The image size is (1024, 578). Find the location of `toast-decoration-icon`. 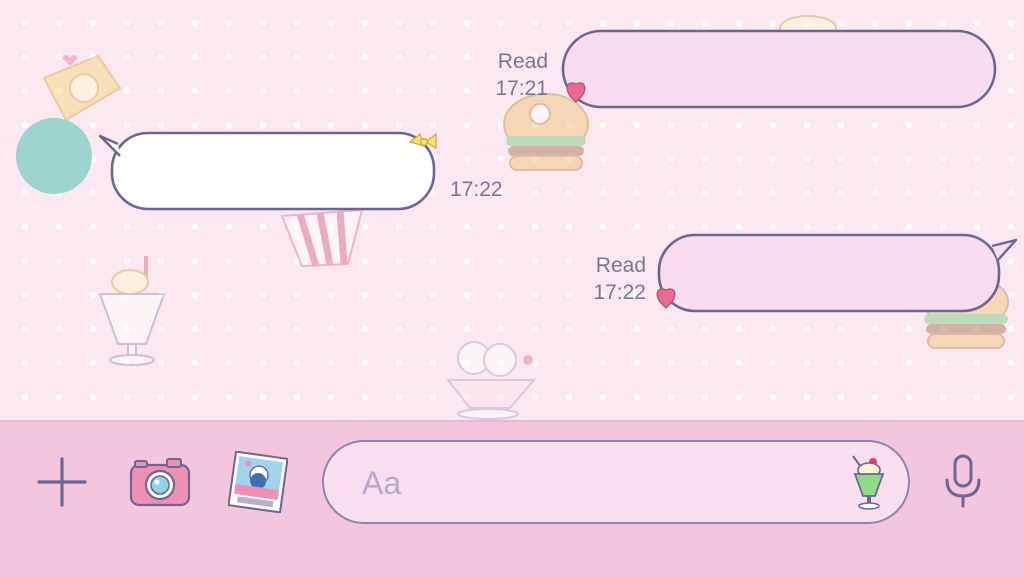

toast-decoration-icon is located at coordinates (82, 88).